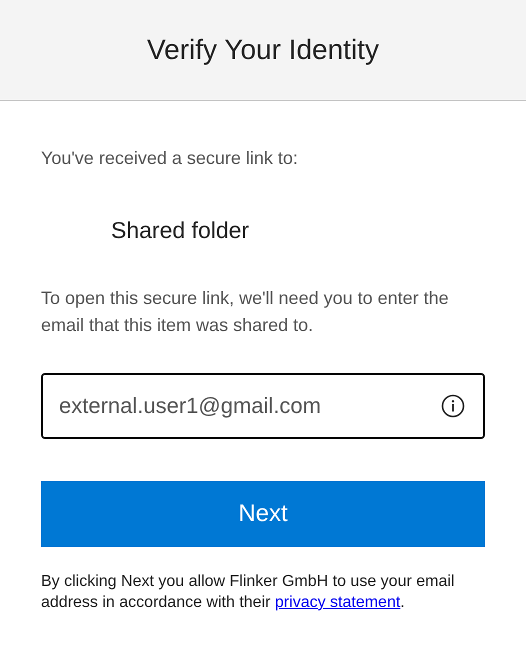 The width and height of the screenshot is (526, 670). What do you see at coordinates (170, 158) in the screenshot?
I see `intro-text: You've received a secure link to:` at bounding box center [170, 158].